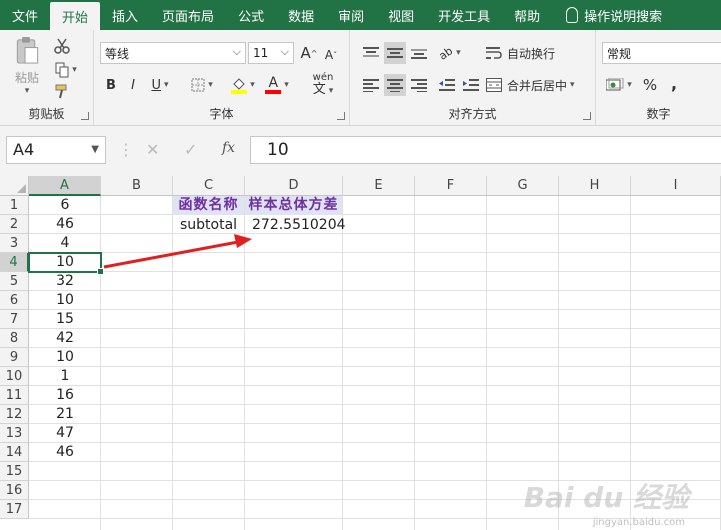 The width and height of the screenshot is (721, 530). Describe the element at coordinates (401, 15) in the screenshot. I see `tab-view: 视图` at that location.